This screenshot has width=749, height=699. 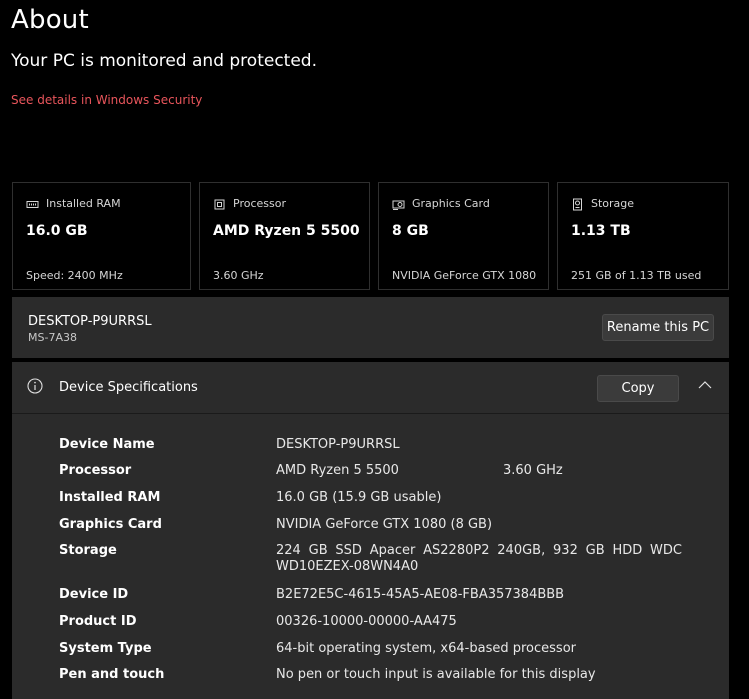 What do you see at coordinates (638, 388) in the screenshot?
I see `copy-button: Copy` at bounding box center [638, 388].